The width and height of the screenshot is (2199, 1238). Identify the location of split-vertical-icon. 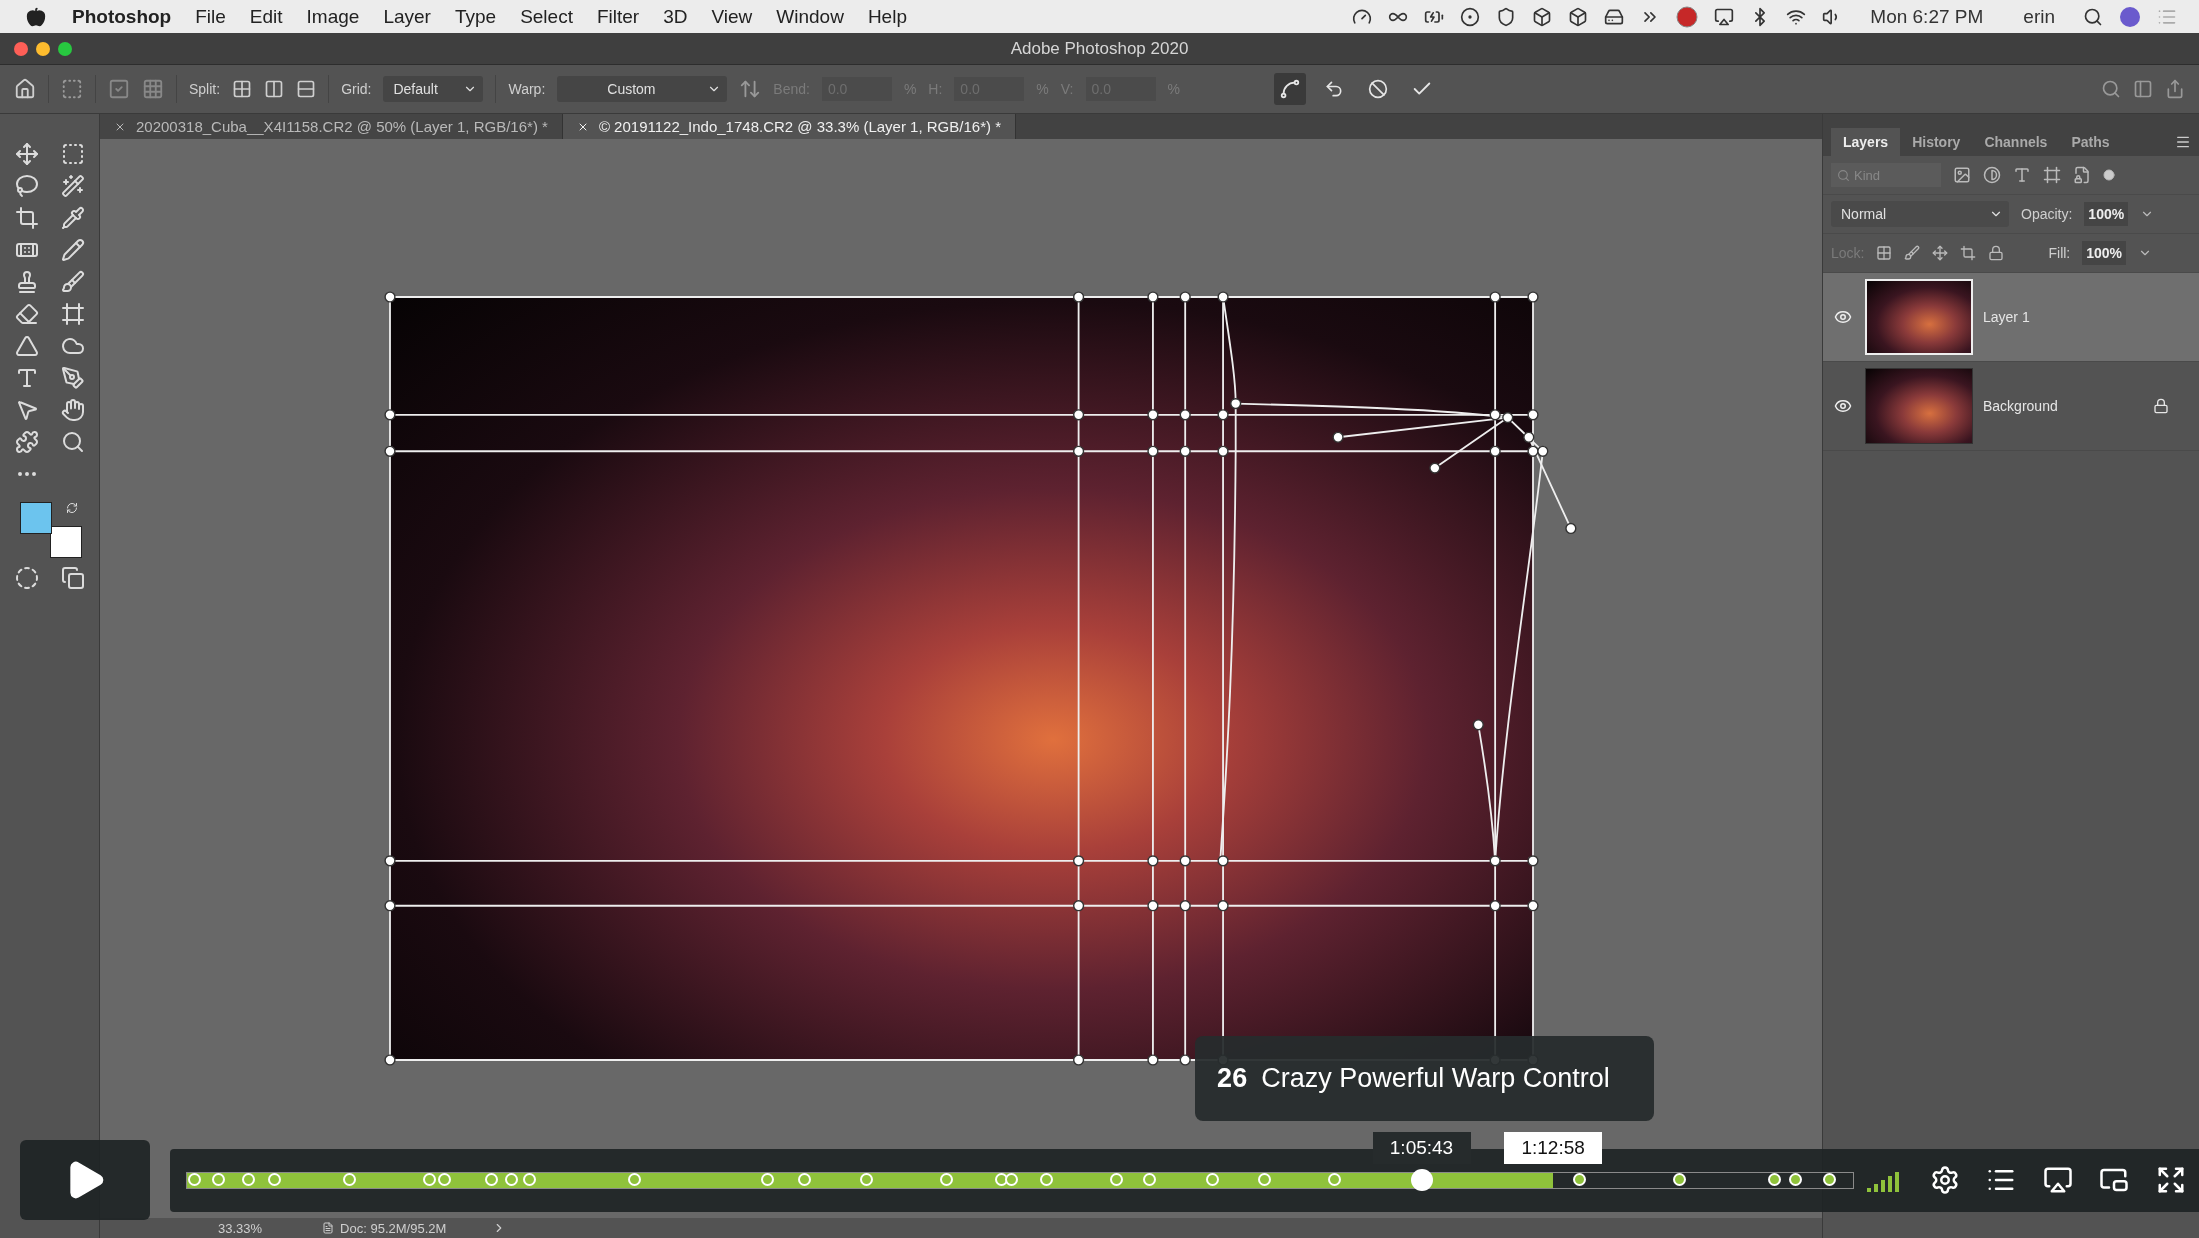
(274, 89).